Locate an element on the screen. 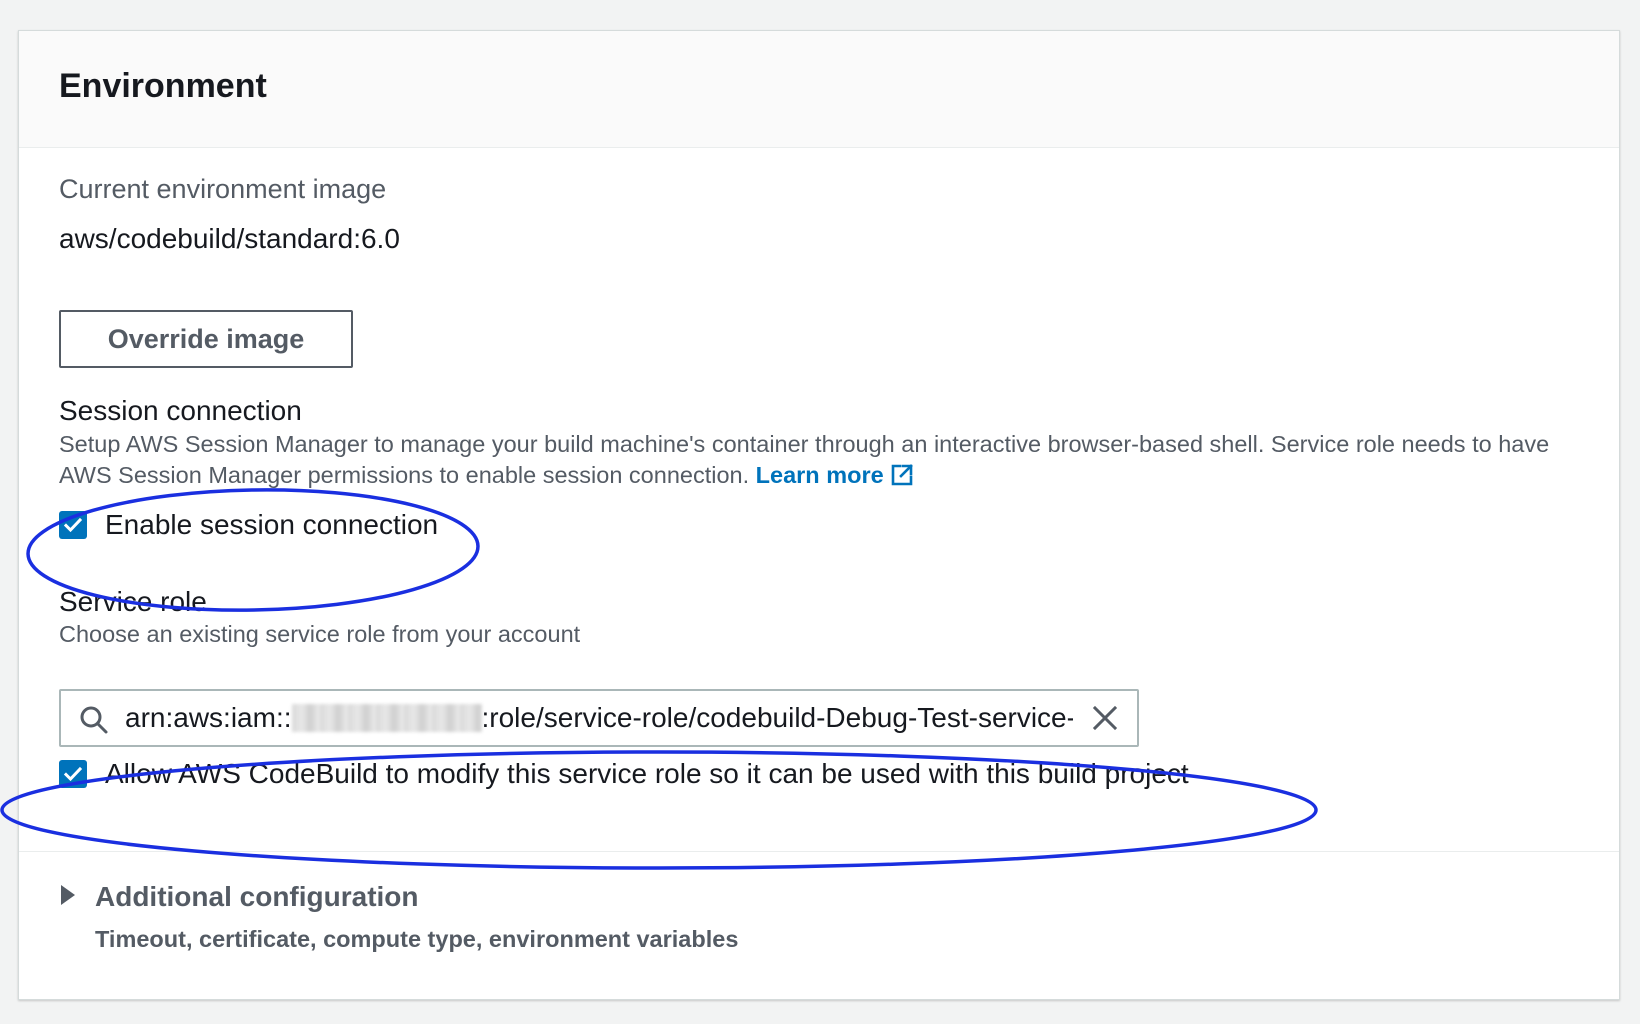 The width and height of the screenshot is (1640, 1024). allow-modify-role-checkbox is located at coordinates (73, 774).